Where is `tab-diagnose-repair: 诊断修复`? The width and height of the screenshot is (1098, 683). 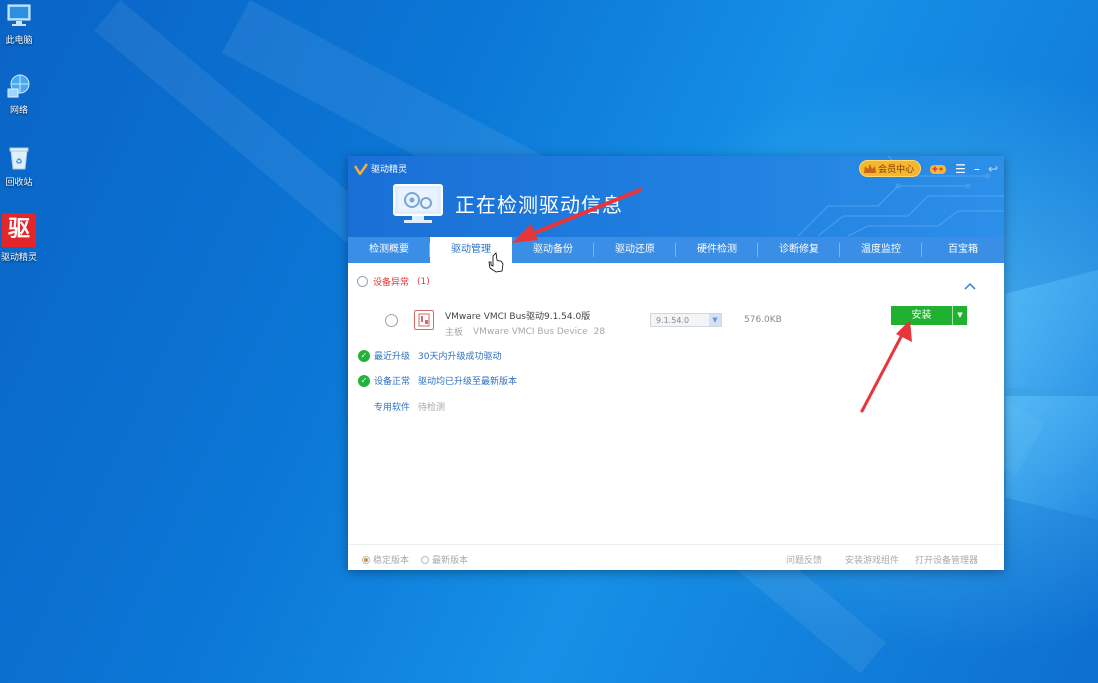 tab-diagnose-repair: 诊断修复 is located at coordinates (799, 250).